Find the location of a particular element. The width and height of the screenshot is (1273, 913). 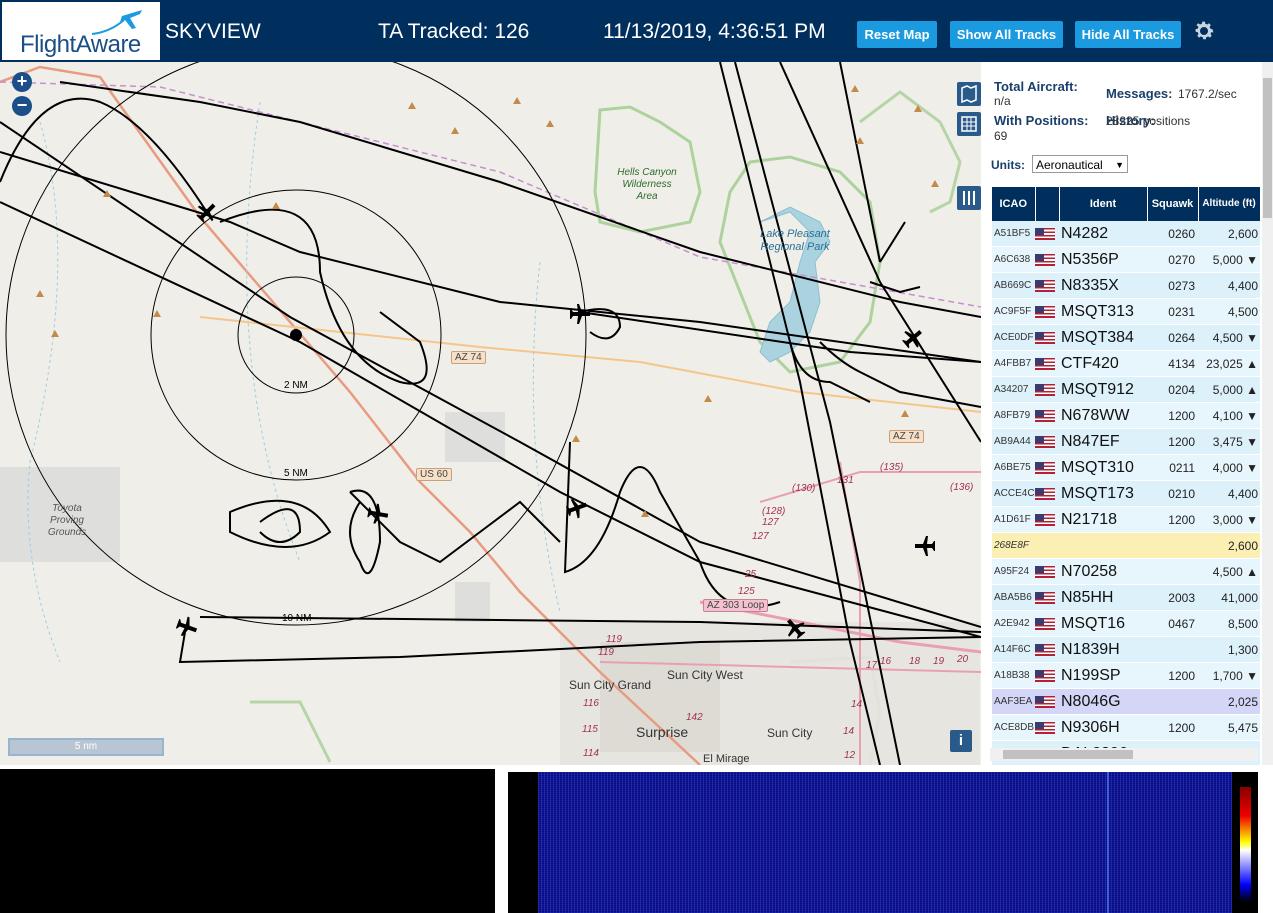

squawk-cell: 0211 is located at coordinates (1172, 467).